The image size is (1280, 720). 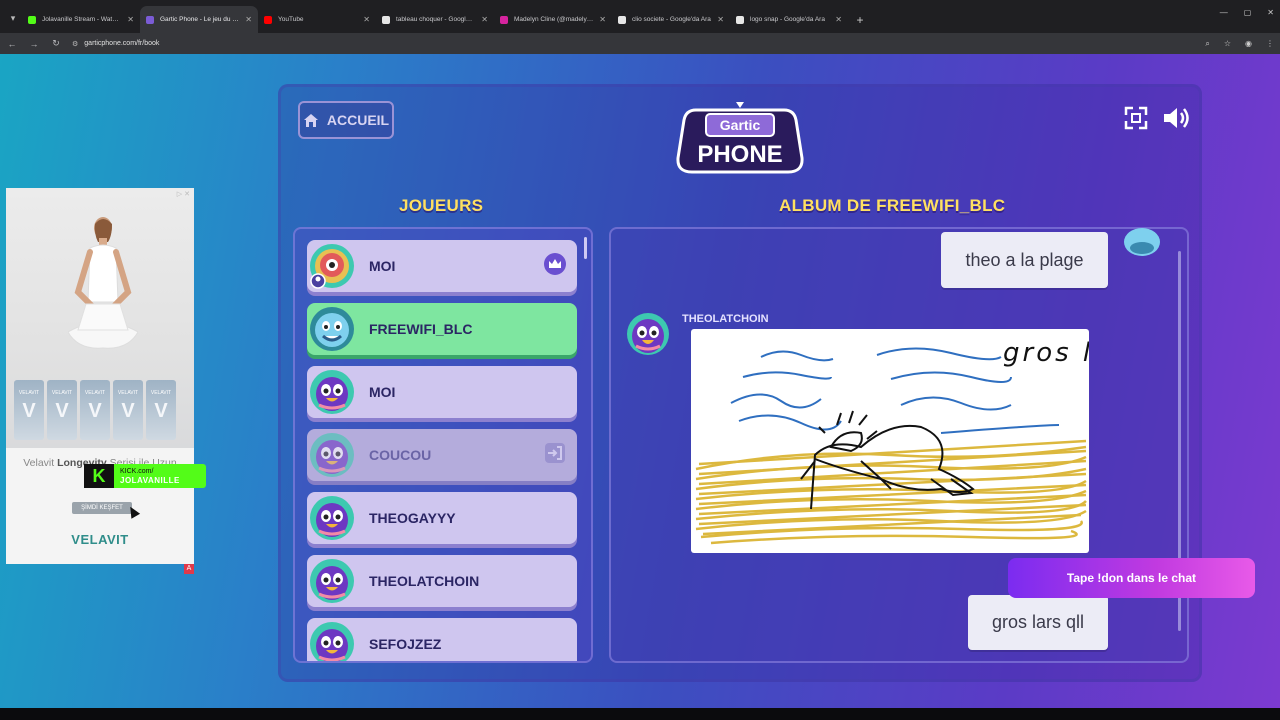 I want to click on meditating-woman-image, so click(x=103, y=283).